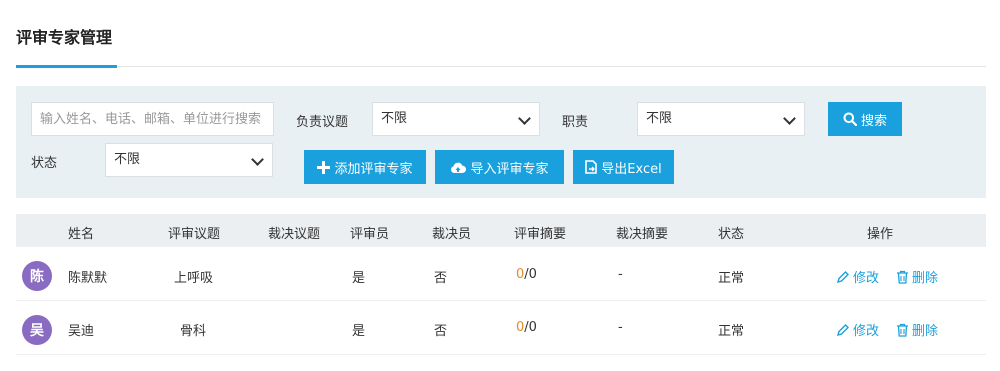  Describe the element at coordinates (509, 169) in the screenshot. I see `import-expert-label: 导入评审专家` at that location.